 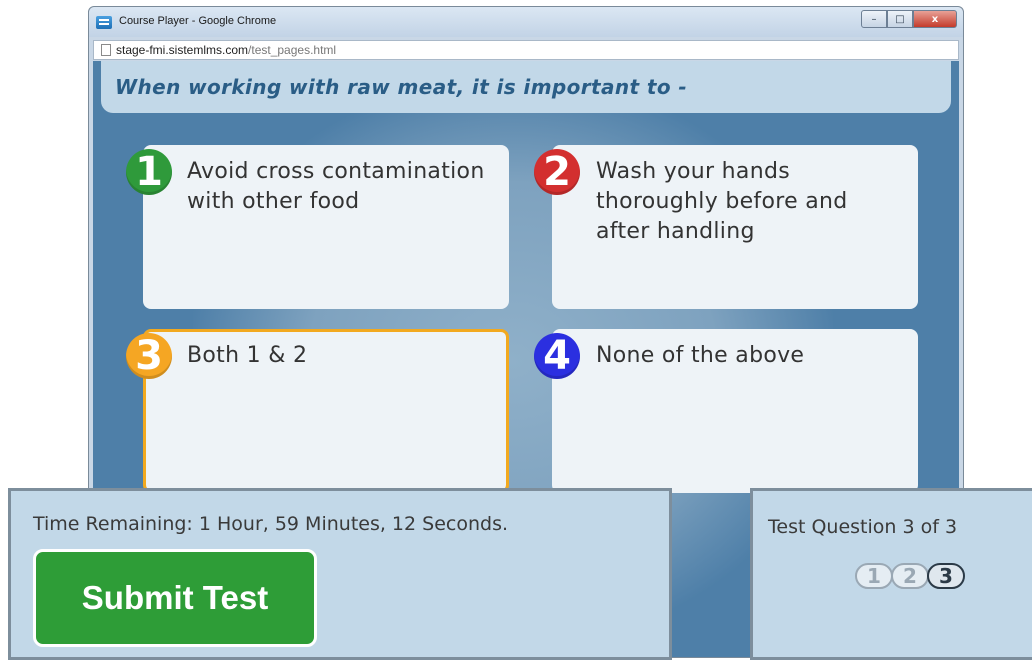 What do you see at coordinates (735, 411) in the screenshot?
I see `answer-option-4: None of the above` at bounding box center [735, 411].